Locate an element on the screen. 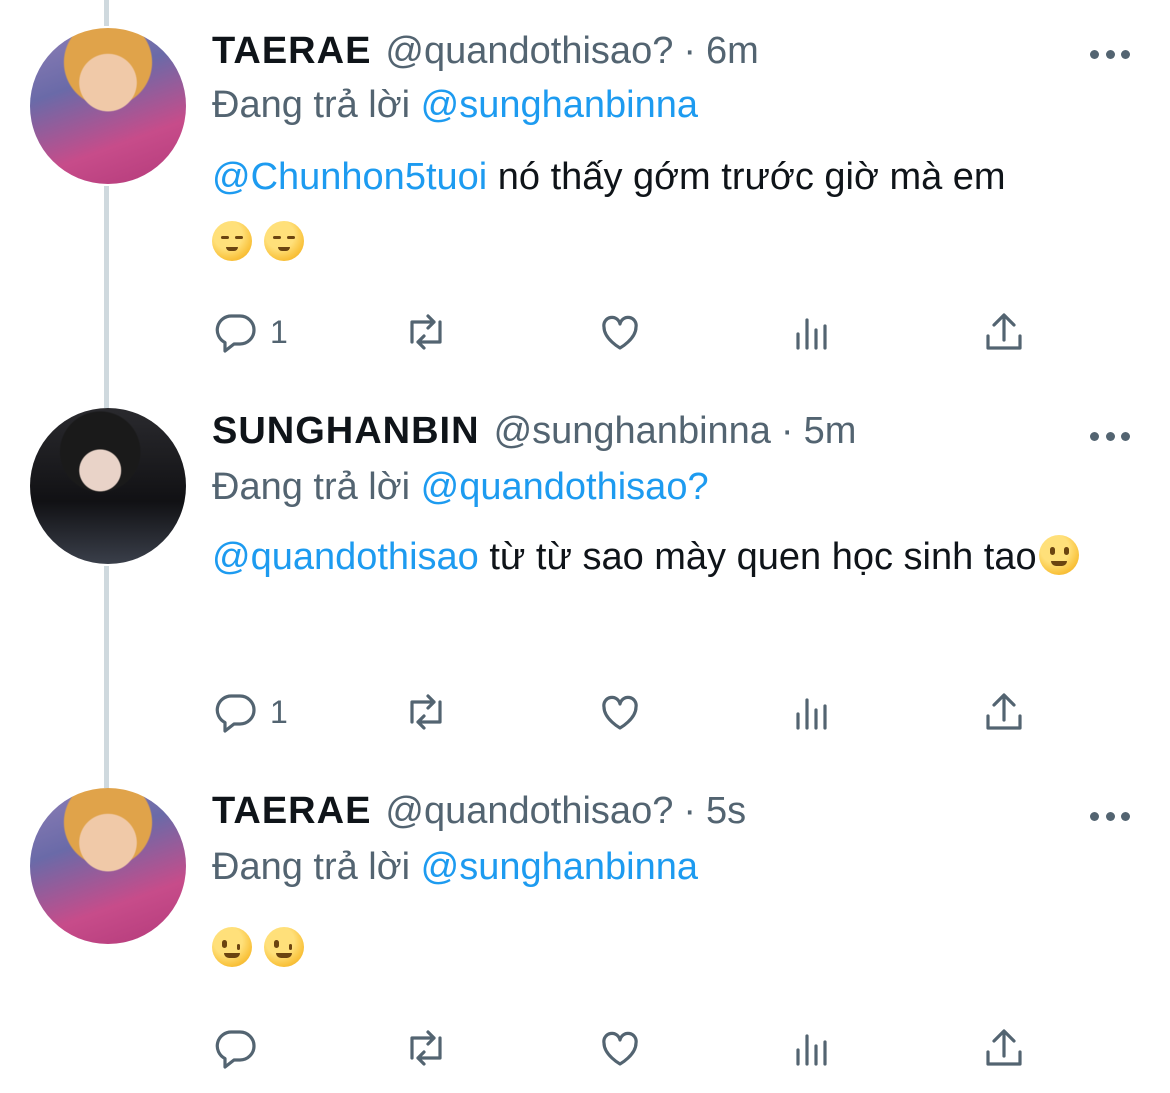 Image resolution: width=1170 pixels, height=1093 pixels. tweet-header: SUNGHANBIN @sunghanbinna · 5m is located at coordinates (534, 434).